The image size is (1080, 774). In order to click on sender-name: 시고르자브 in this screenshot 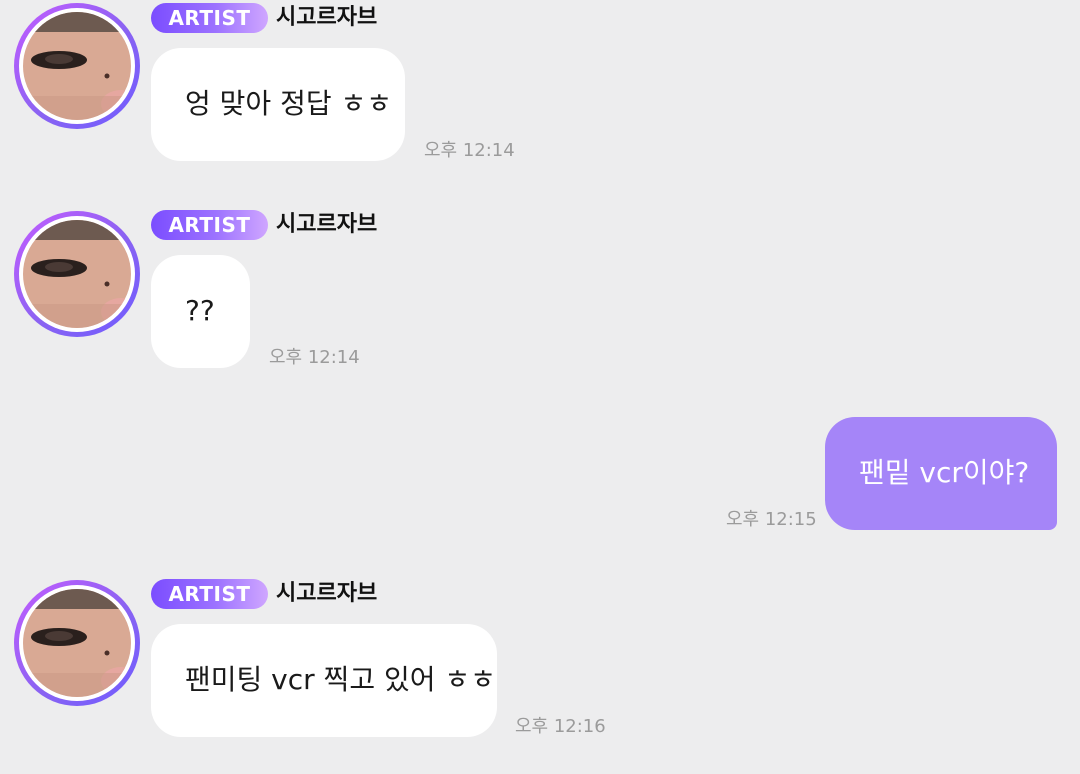, I will do `click(327, 593)`.